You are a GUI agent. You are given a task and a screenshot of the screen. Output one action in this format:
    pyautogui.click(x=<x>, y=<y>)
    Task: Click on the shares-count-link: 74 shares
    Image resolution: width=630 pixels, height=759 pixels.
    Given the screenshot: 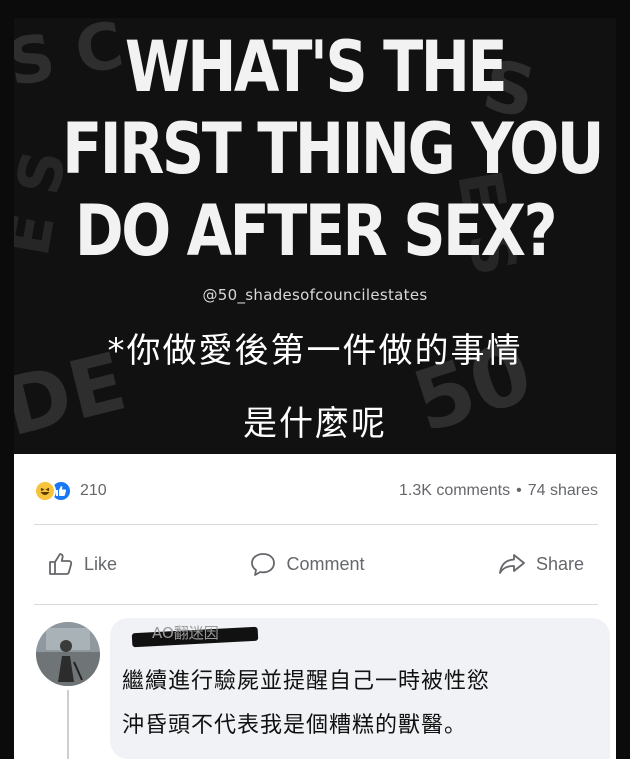 What is the action you would take?
    pyautogui.click(x=563, y=491)
    